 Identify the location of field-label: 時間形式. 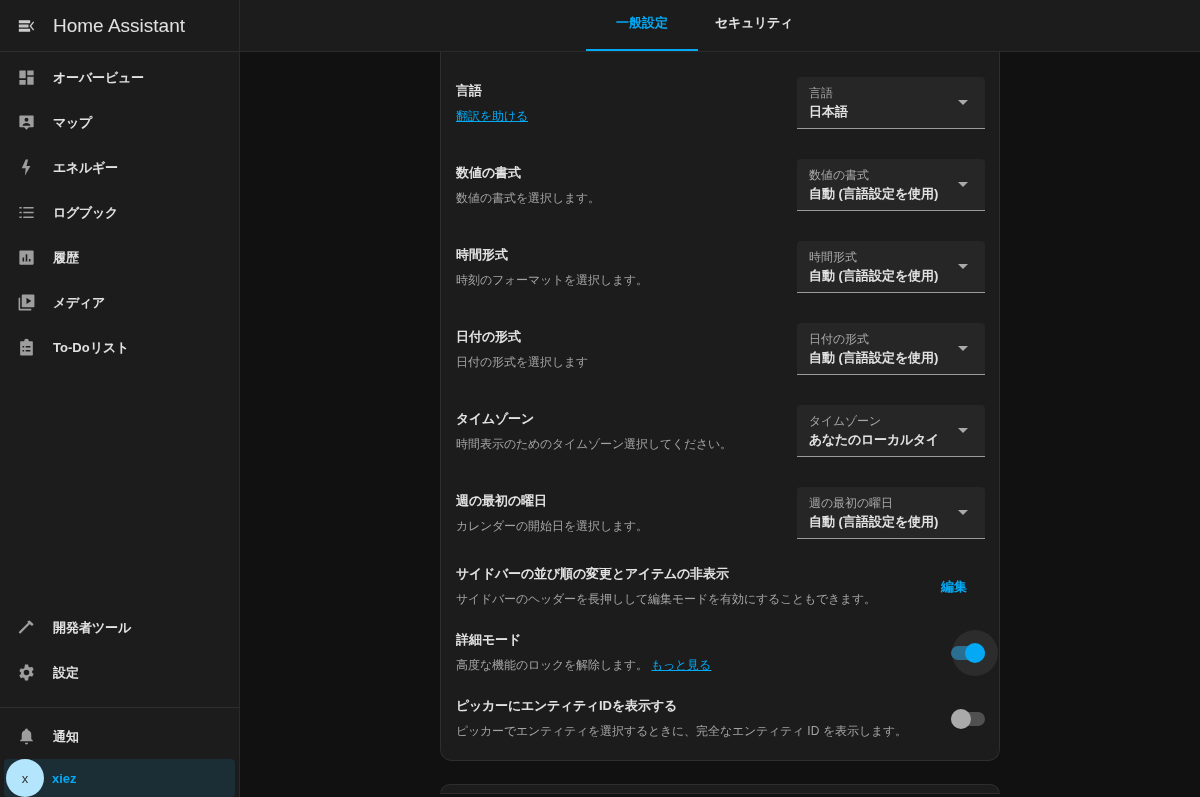
(833, 257).